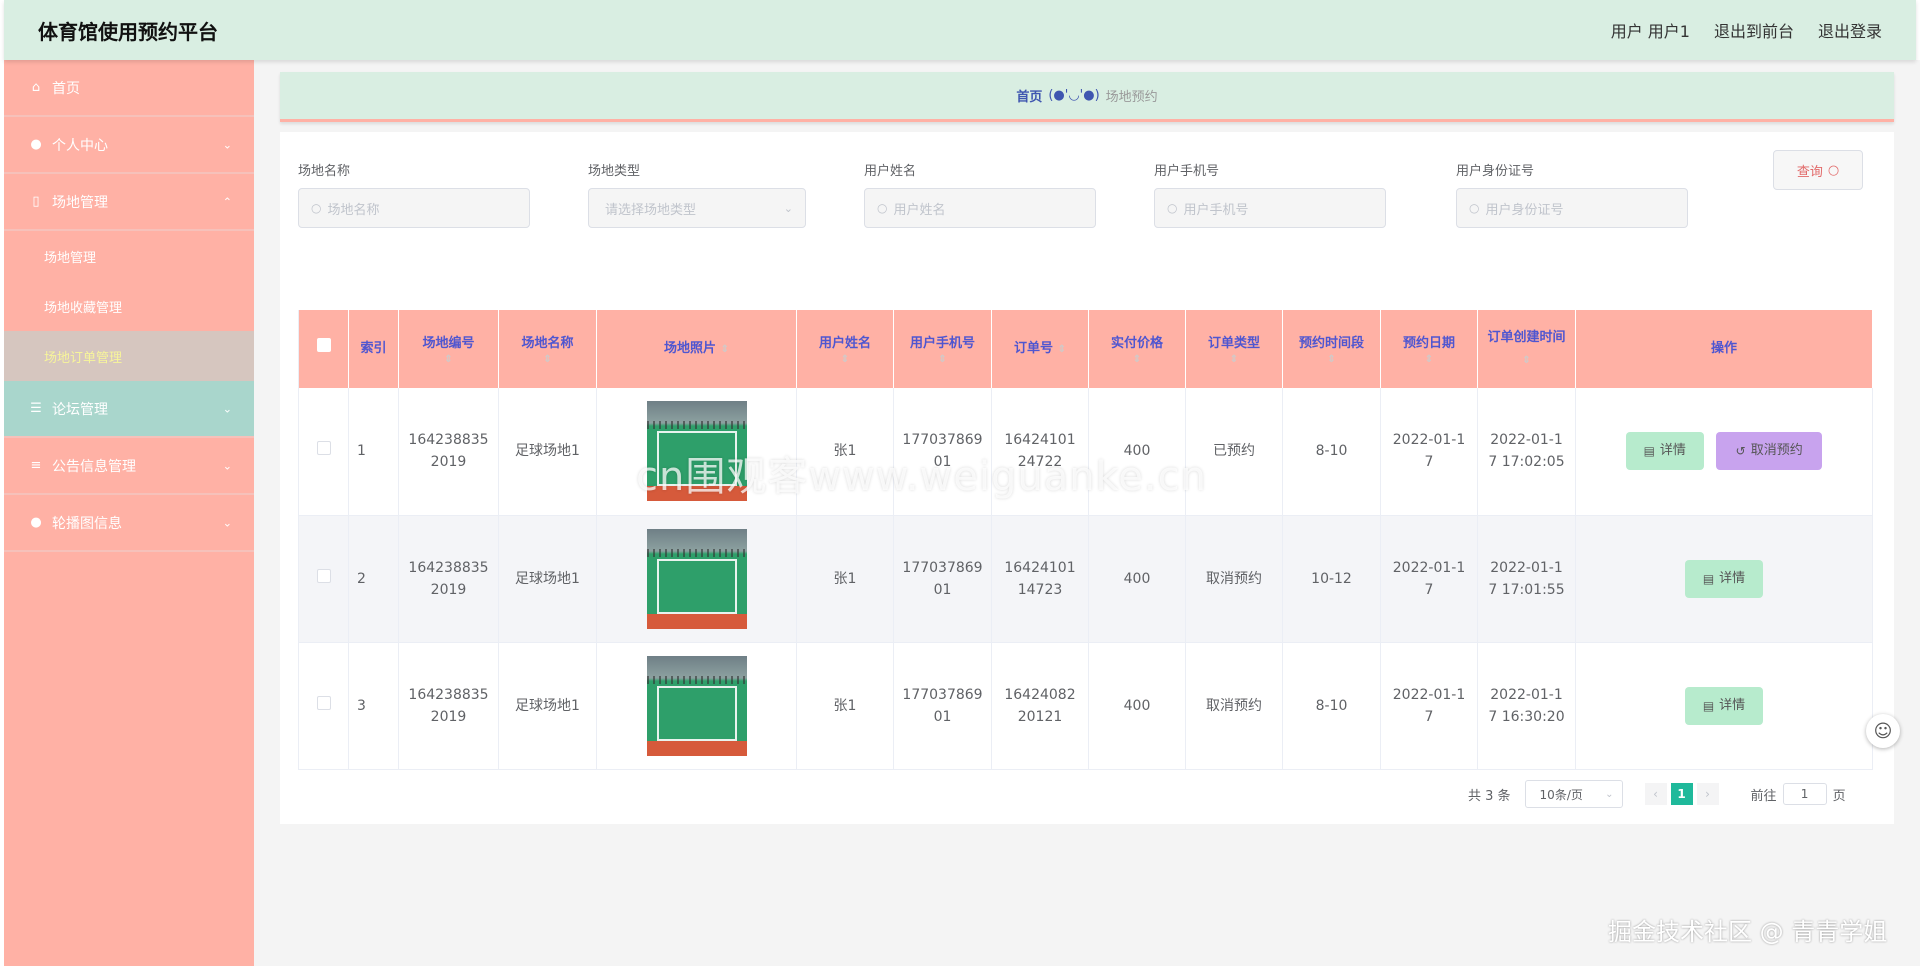 The width and height of the screenshot is (1920, 966). Describe the element at coordinates (1040, 349) in the screenshot. I see `column-header-order-no: 订单号 ⇕` at that location.